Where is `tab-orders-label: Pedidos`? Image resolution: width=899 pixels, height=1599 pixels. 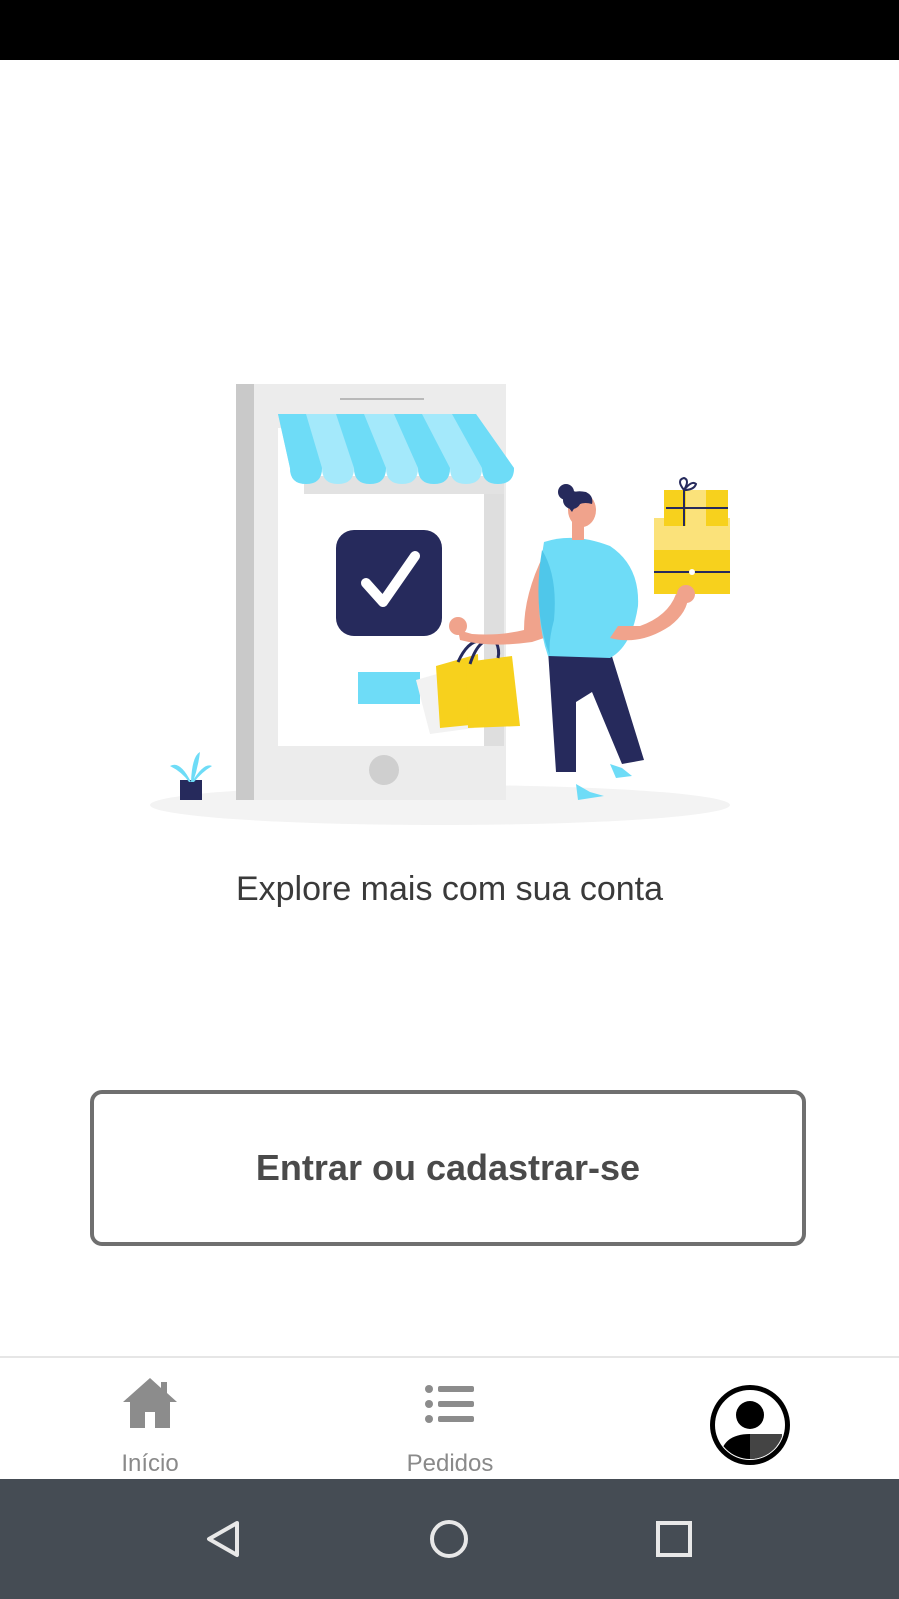 tab-orders-label: Pedidos is located at coordinates (450, 1463).